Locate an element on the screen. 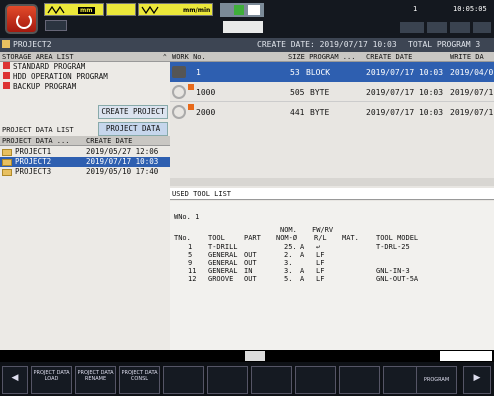 This screenshot has width=494, height=396. project-name: PROJECT2 is located at coordinates (33, 161).